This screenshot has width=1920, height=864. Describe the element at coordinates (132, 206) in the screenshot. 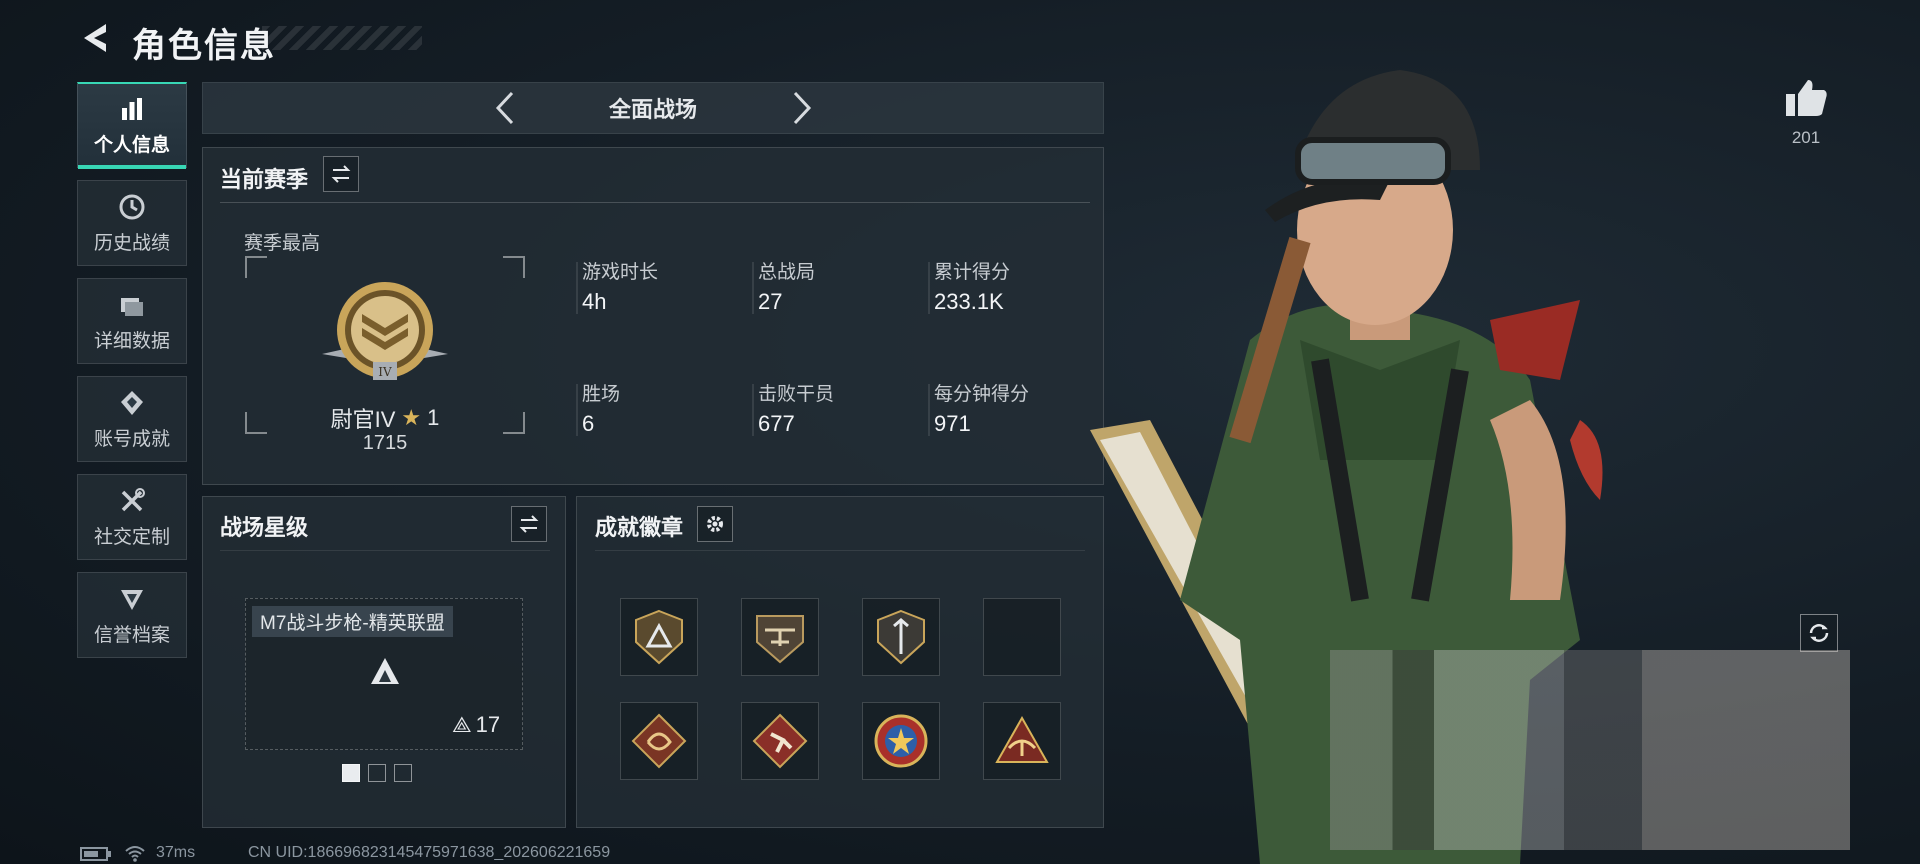

I see `clock-icon` at that location.